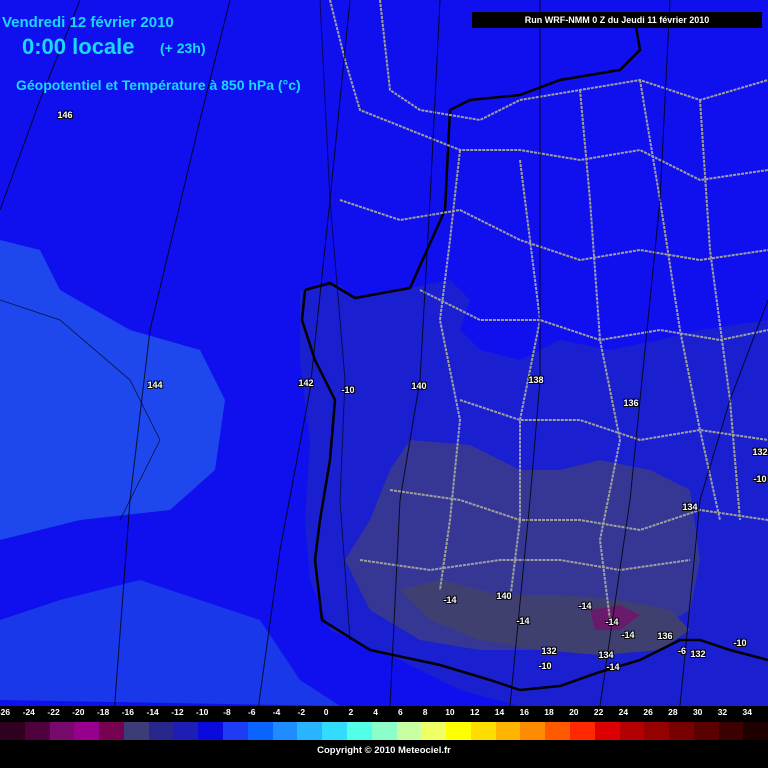 This screenshot has width=768, height=768. What do you see at coordinates (648, 712) in the screenshot?
I see `legend-tick-label: 26` at bounding box center [648, 712].